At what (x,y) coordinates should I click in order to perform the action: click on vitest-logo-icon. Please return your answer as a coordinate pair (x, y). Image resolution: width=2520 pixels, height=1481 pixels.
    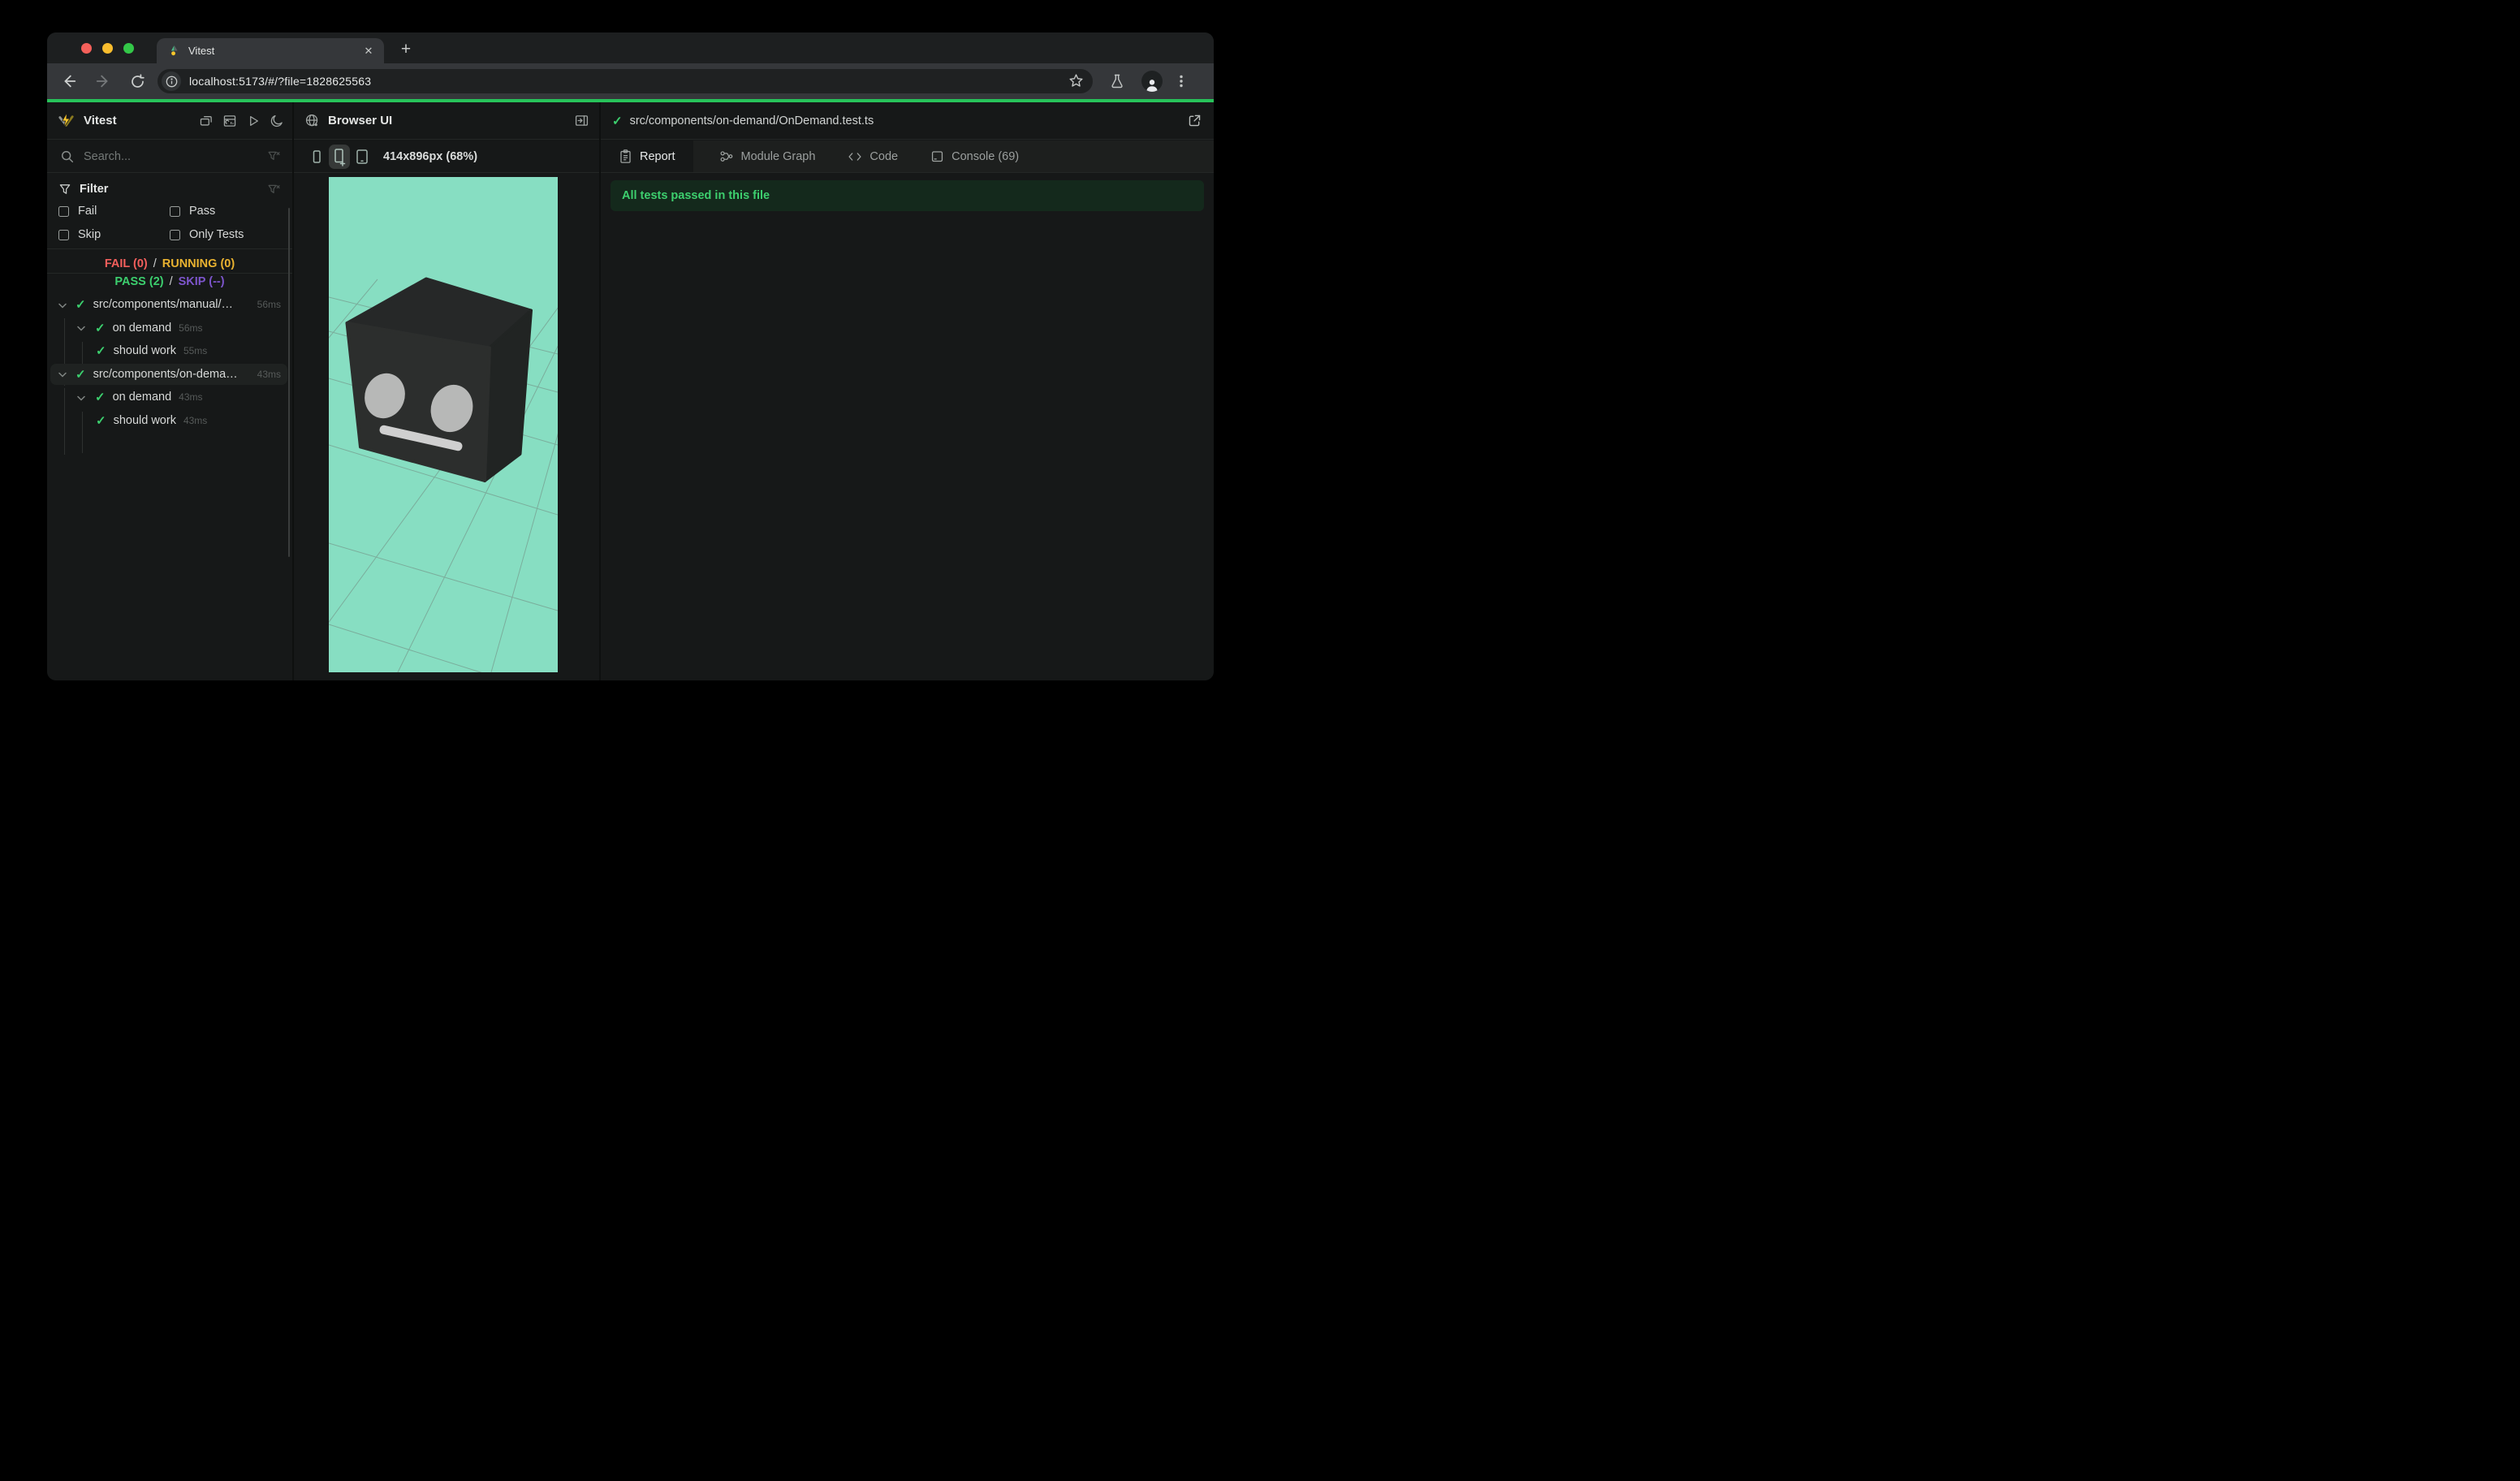
    Looking at the image, I should click on (66, 120).